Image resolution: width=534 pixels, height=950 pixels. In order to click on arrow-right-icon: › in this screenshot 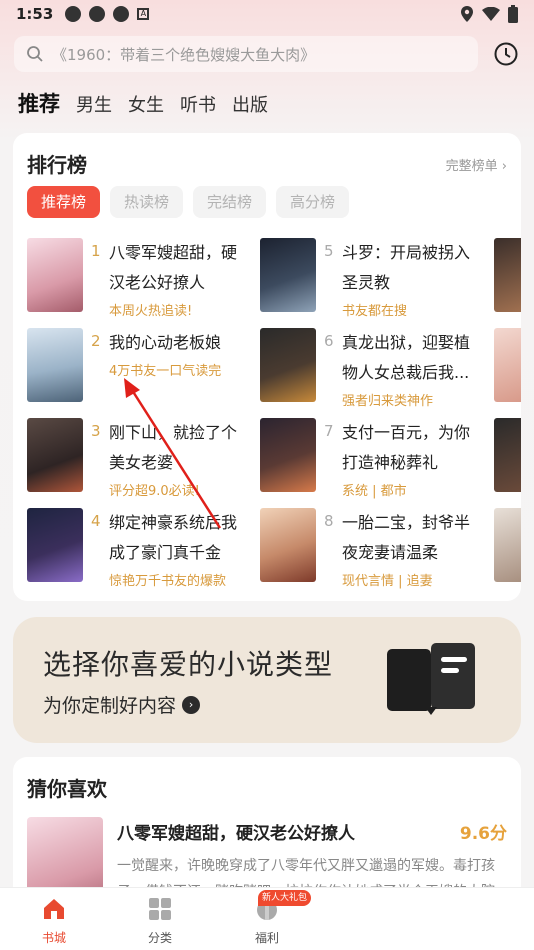, I will do `click(191, 704)`.